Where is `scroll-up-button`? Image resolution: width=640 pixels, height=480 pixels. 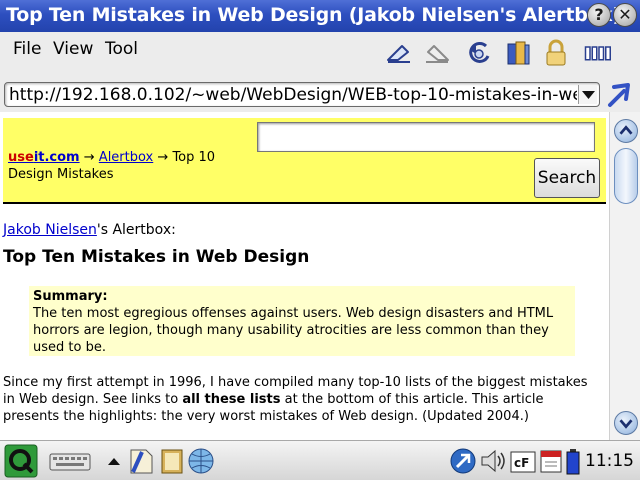 scroll-up-button is located at coordinates (626, 131).